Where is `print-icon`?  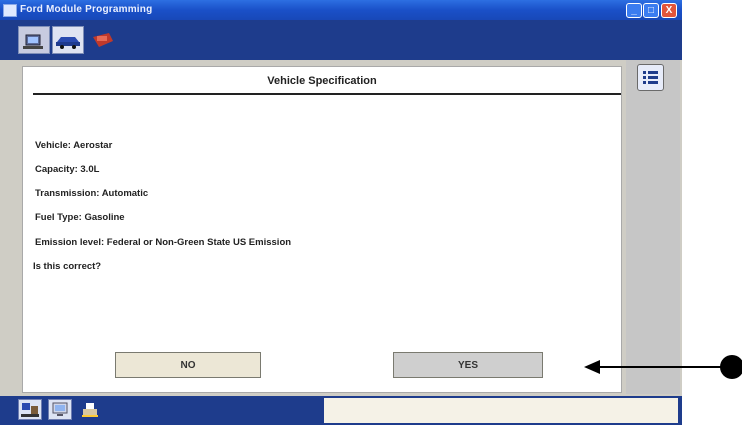
print-icon is located at coordinates (90, 409).